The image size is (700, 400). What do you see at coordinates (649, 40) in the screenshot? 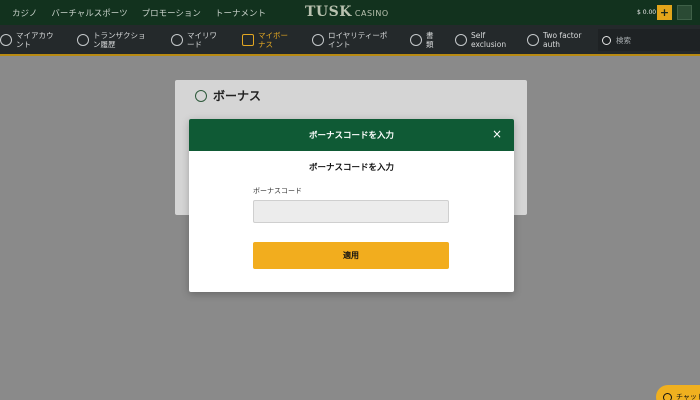
I see `search-box: 検索` at bounding box center [649, 40].